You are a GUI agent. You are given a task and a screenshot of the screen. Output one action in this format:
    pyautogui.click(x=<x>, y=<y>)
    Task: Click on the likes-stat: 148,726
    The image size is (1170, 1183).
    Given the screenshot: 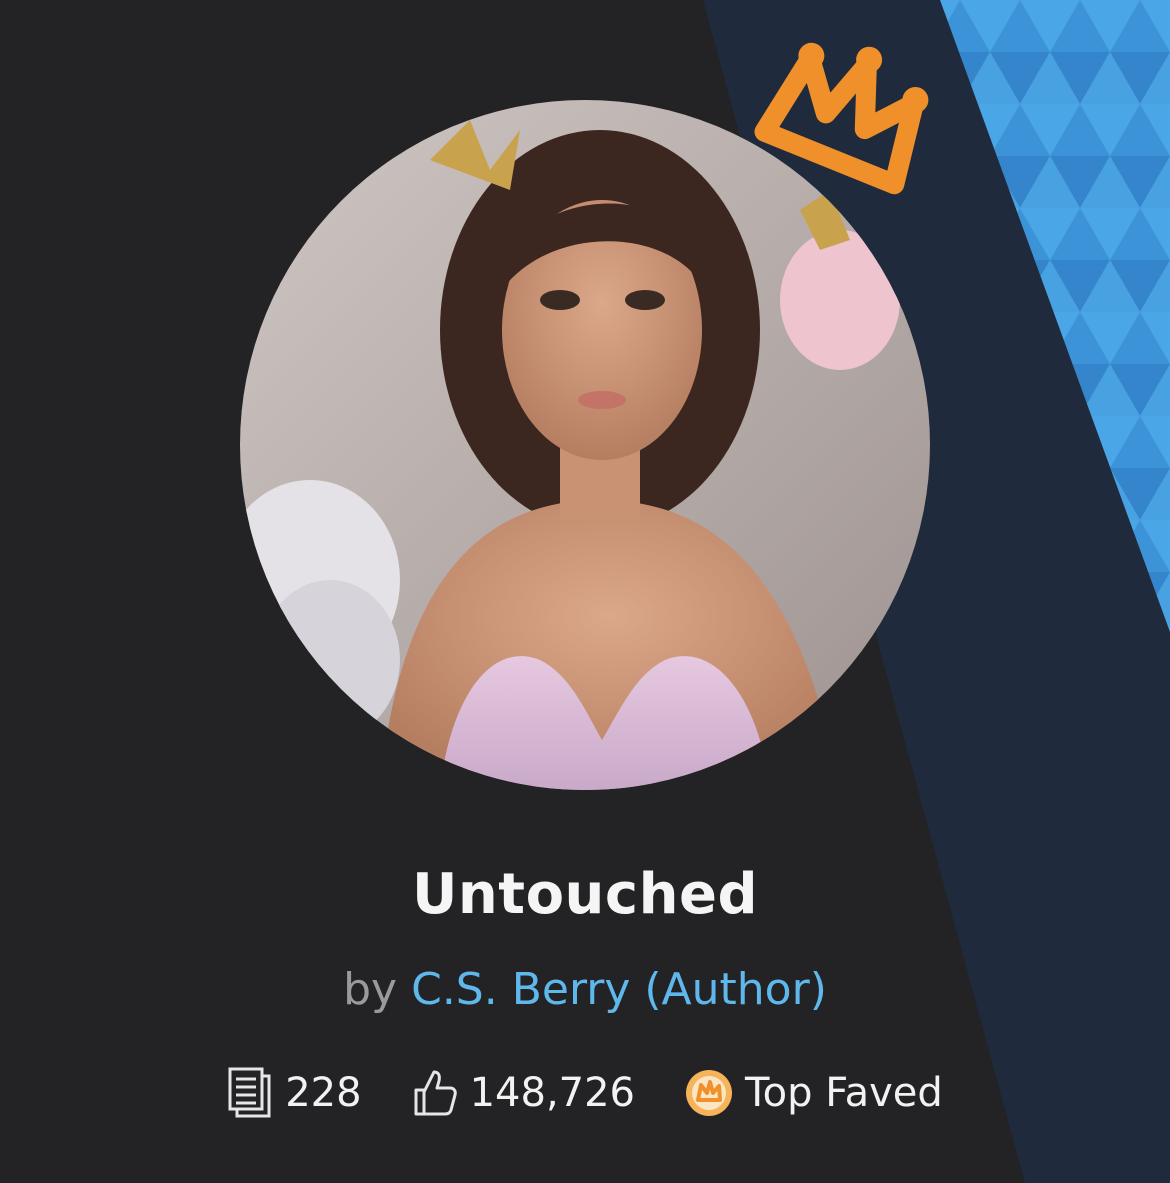 What is the action you would take?
    pyautogui.click(x=523, y=1093)
    